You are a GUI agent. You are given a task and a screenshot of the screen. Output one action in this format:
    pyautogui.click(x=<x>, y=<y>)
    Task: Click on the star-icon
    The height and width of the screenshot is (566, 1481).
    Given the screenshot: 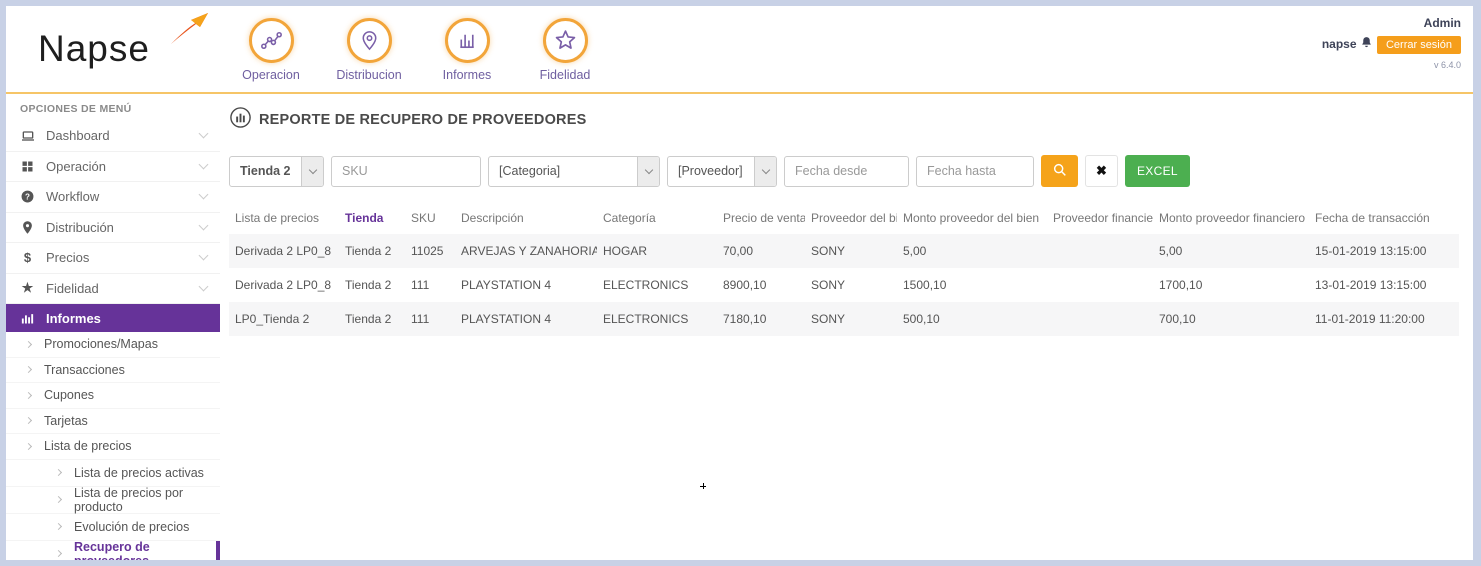 What is the action you would take?
    pyautogui.click(x=565, y=40)
    